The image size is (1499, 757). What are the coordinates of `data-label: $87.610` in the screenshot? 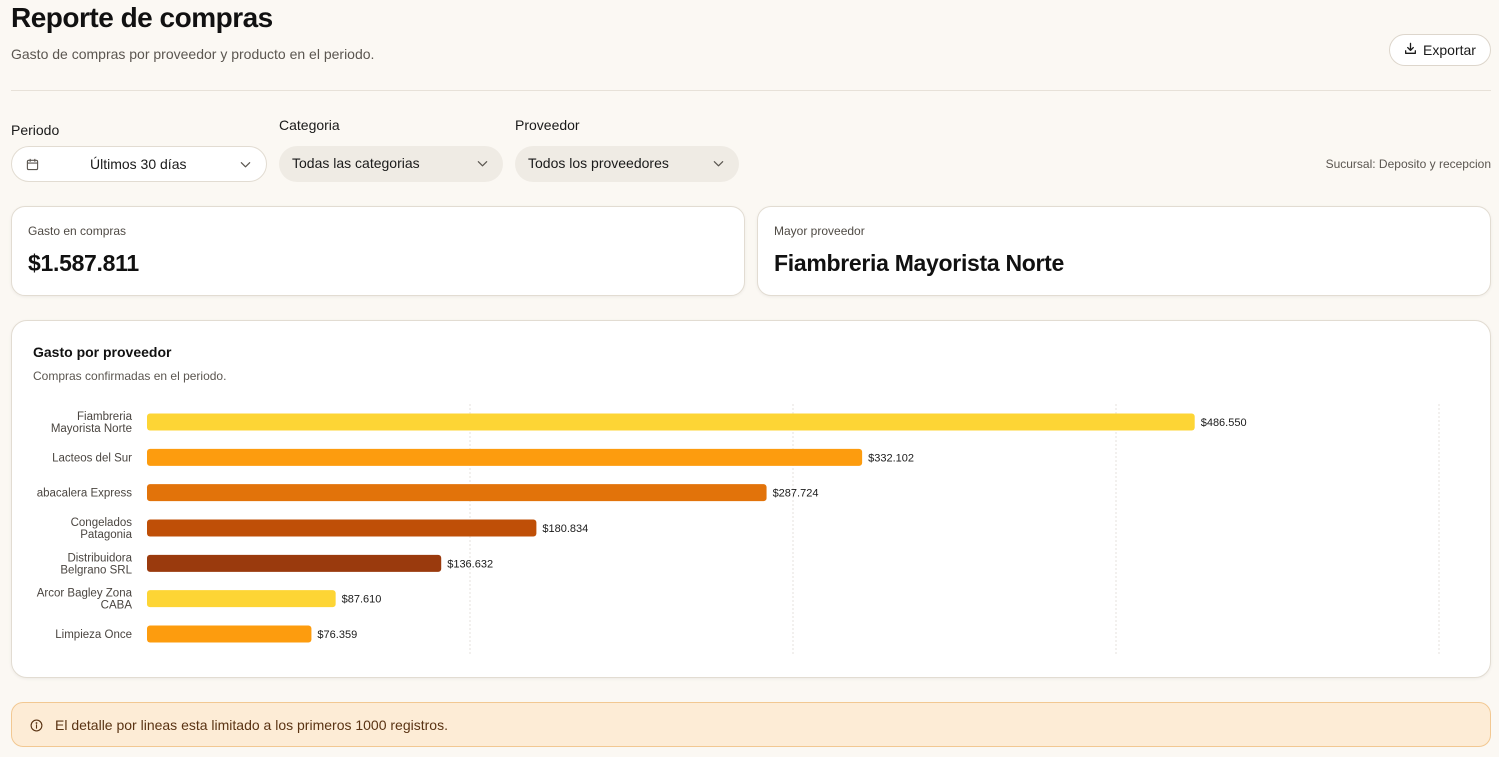 It's located at (362, 600).